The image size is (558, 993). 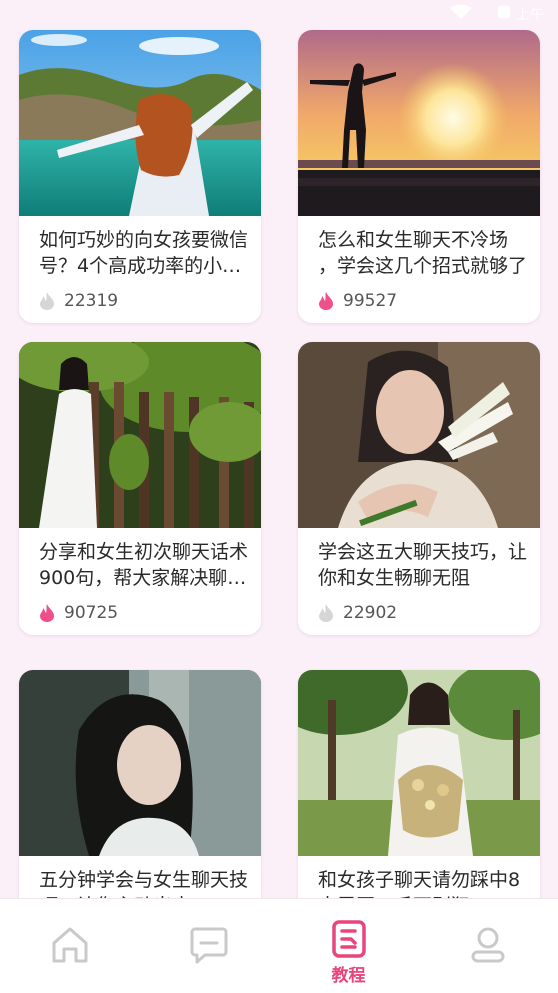 What do you see at coordinates (370, 613) in the screenshot?
I see `view-count-value: 22902` at bounding box center [370, 613].